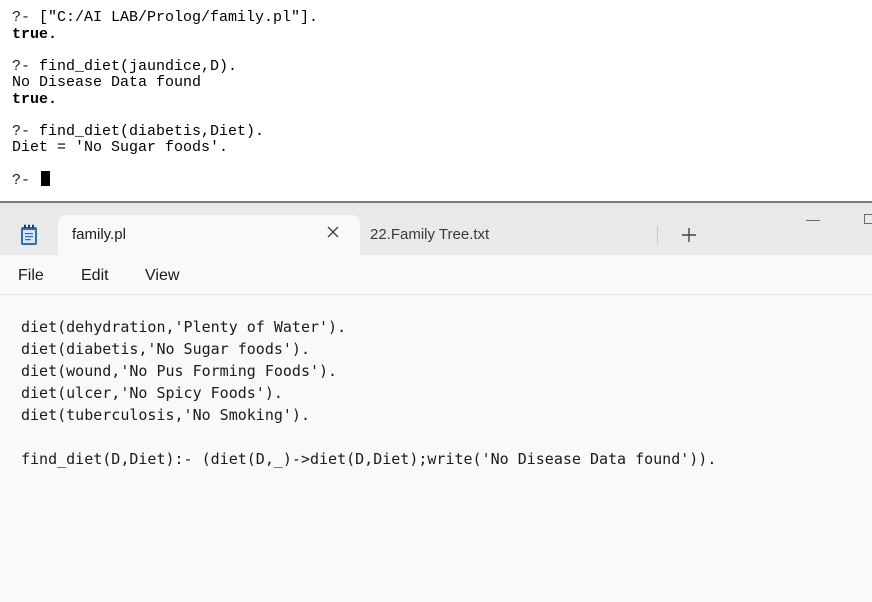 Image resolution: width=872 pixels, height=602 pixels. What do you see at coordinates (29, 234) in the screenshot?
I see `notepad-icon` at bounding box center [29, 234].